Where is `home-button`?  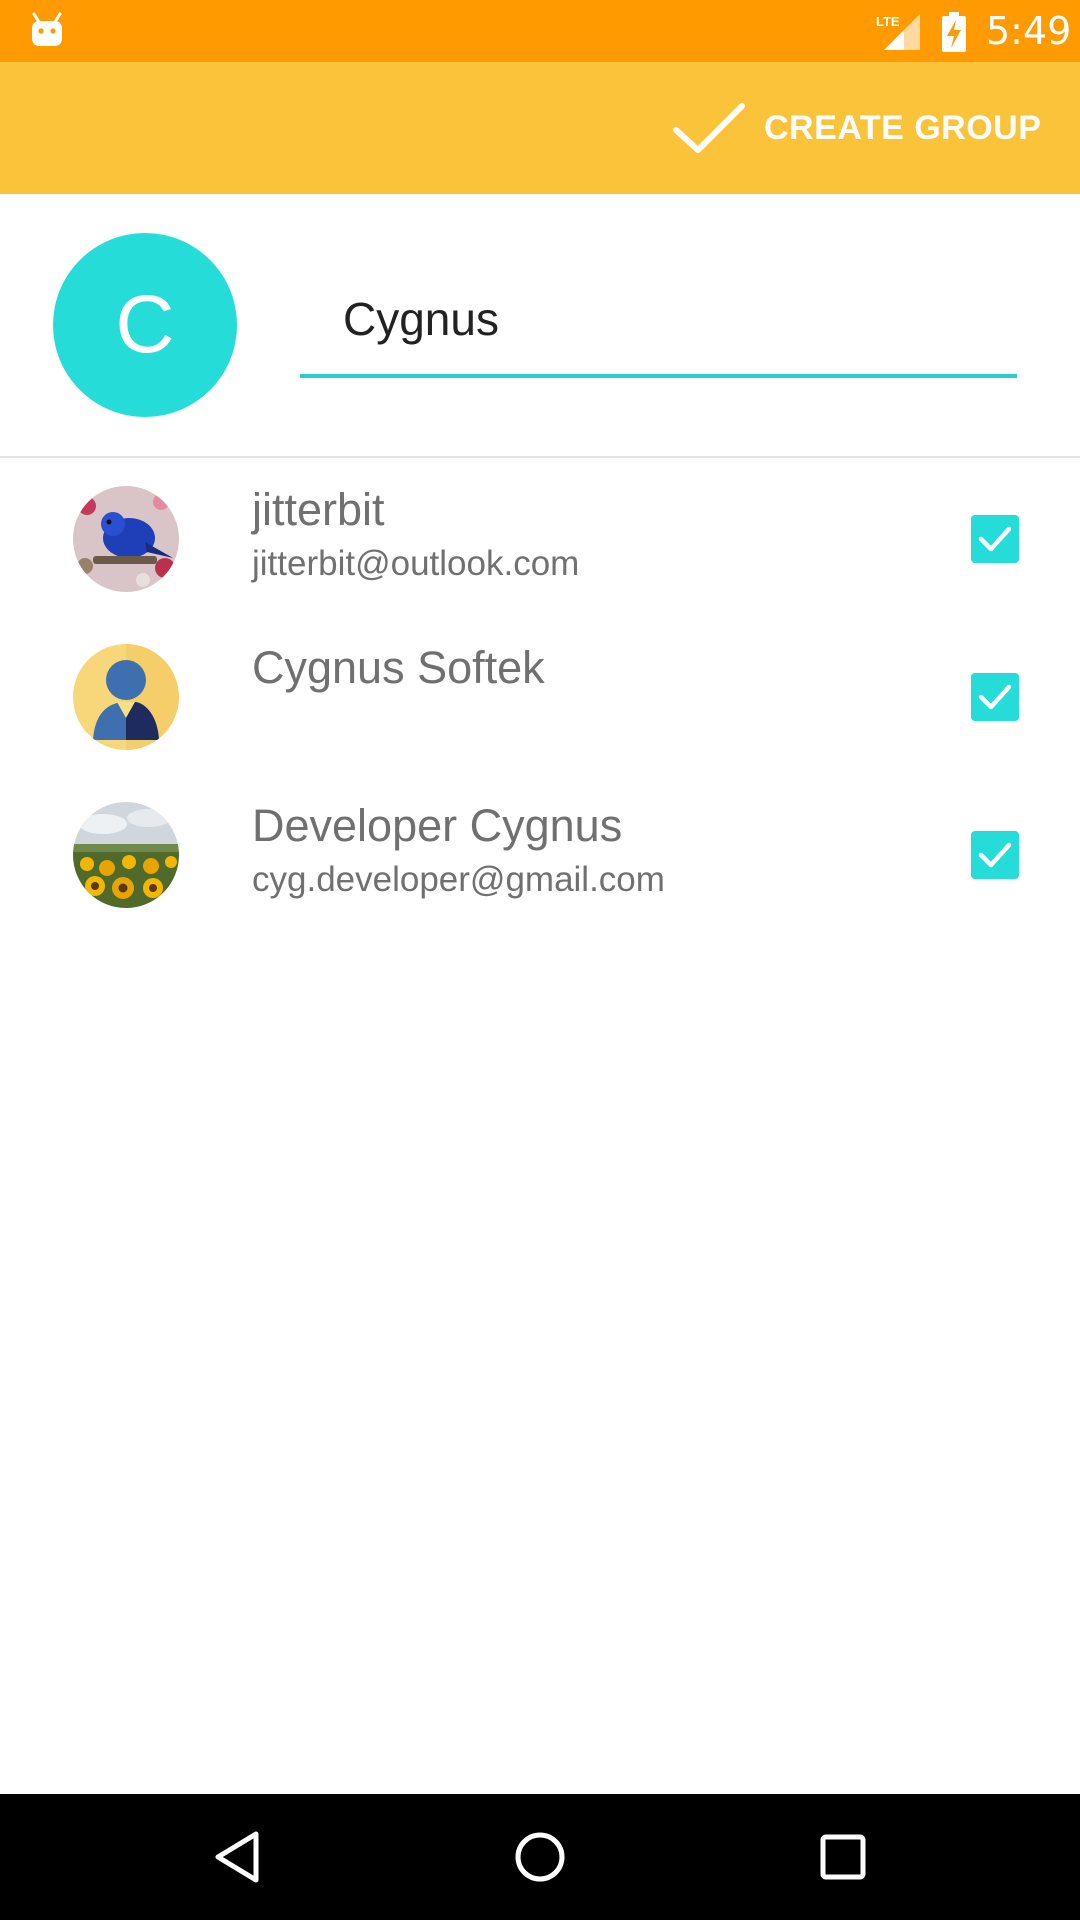
home-button is located at coordinates (540, 1857).